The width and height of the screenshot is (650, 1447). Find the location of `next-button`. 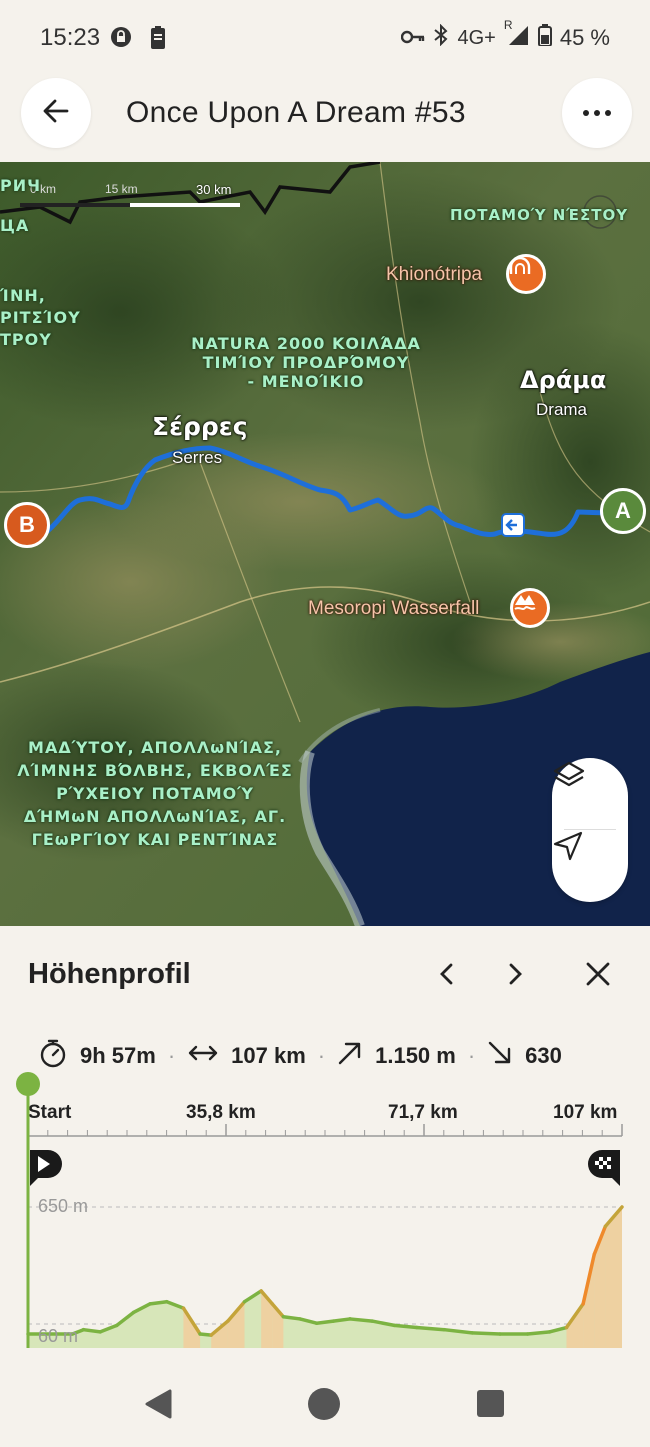

next-button is located at coordinates (516, 976).